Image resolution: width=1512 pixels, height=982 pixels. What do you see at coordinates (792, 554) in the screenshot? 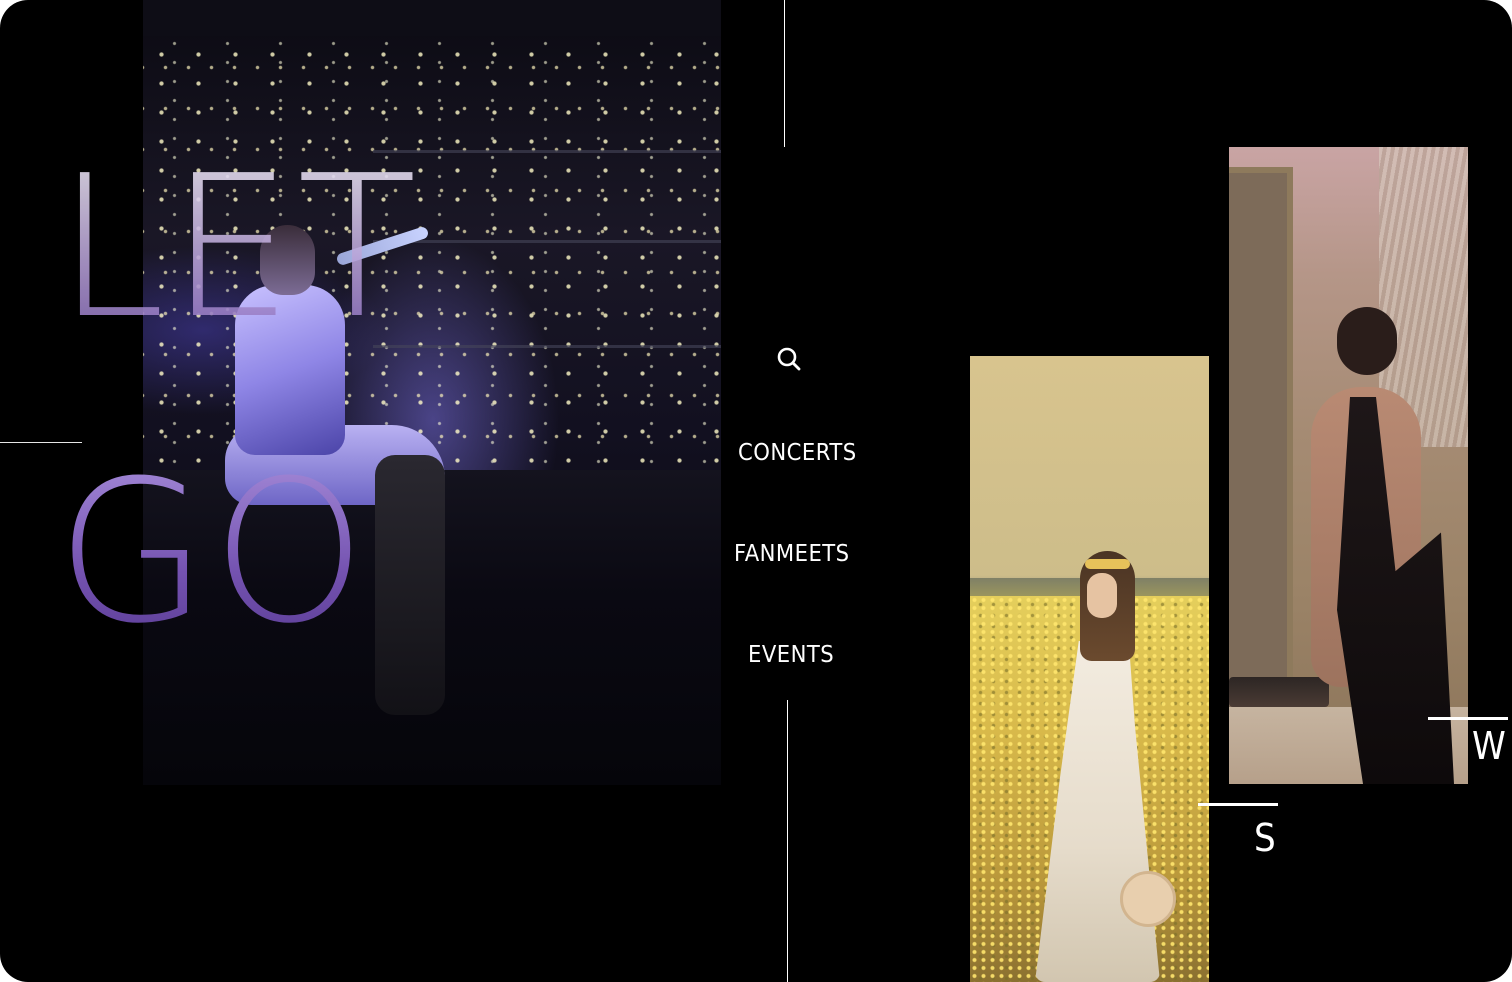
I see `nav-link-fanmeets: FANMEETS` at bounding box center [792, 554].